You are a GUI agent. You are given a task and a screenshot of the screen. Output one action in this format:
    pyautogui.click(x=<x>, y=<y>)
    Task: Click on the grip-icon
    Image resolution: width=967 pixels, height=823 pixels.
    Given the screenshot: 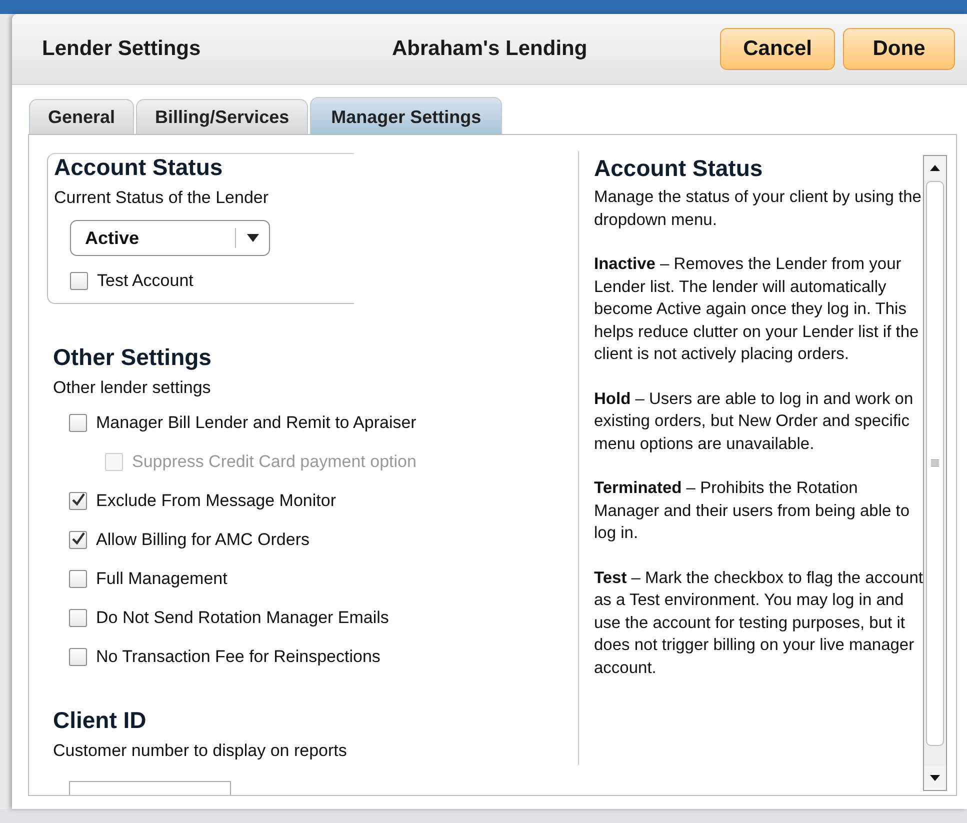 What is the action you would take?
    pyautogui.click(x=935, y=463)
    